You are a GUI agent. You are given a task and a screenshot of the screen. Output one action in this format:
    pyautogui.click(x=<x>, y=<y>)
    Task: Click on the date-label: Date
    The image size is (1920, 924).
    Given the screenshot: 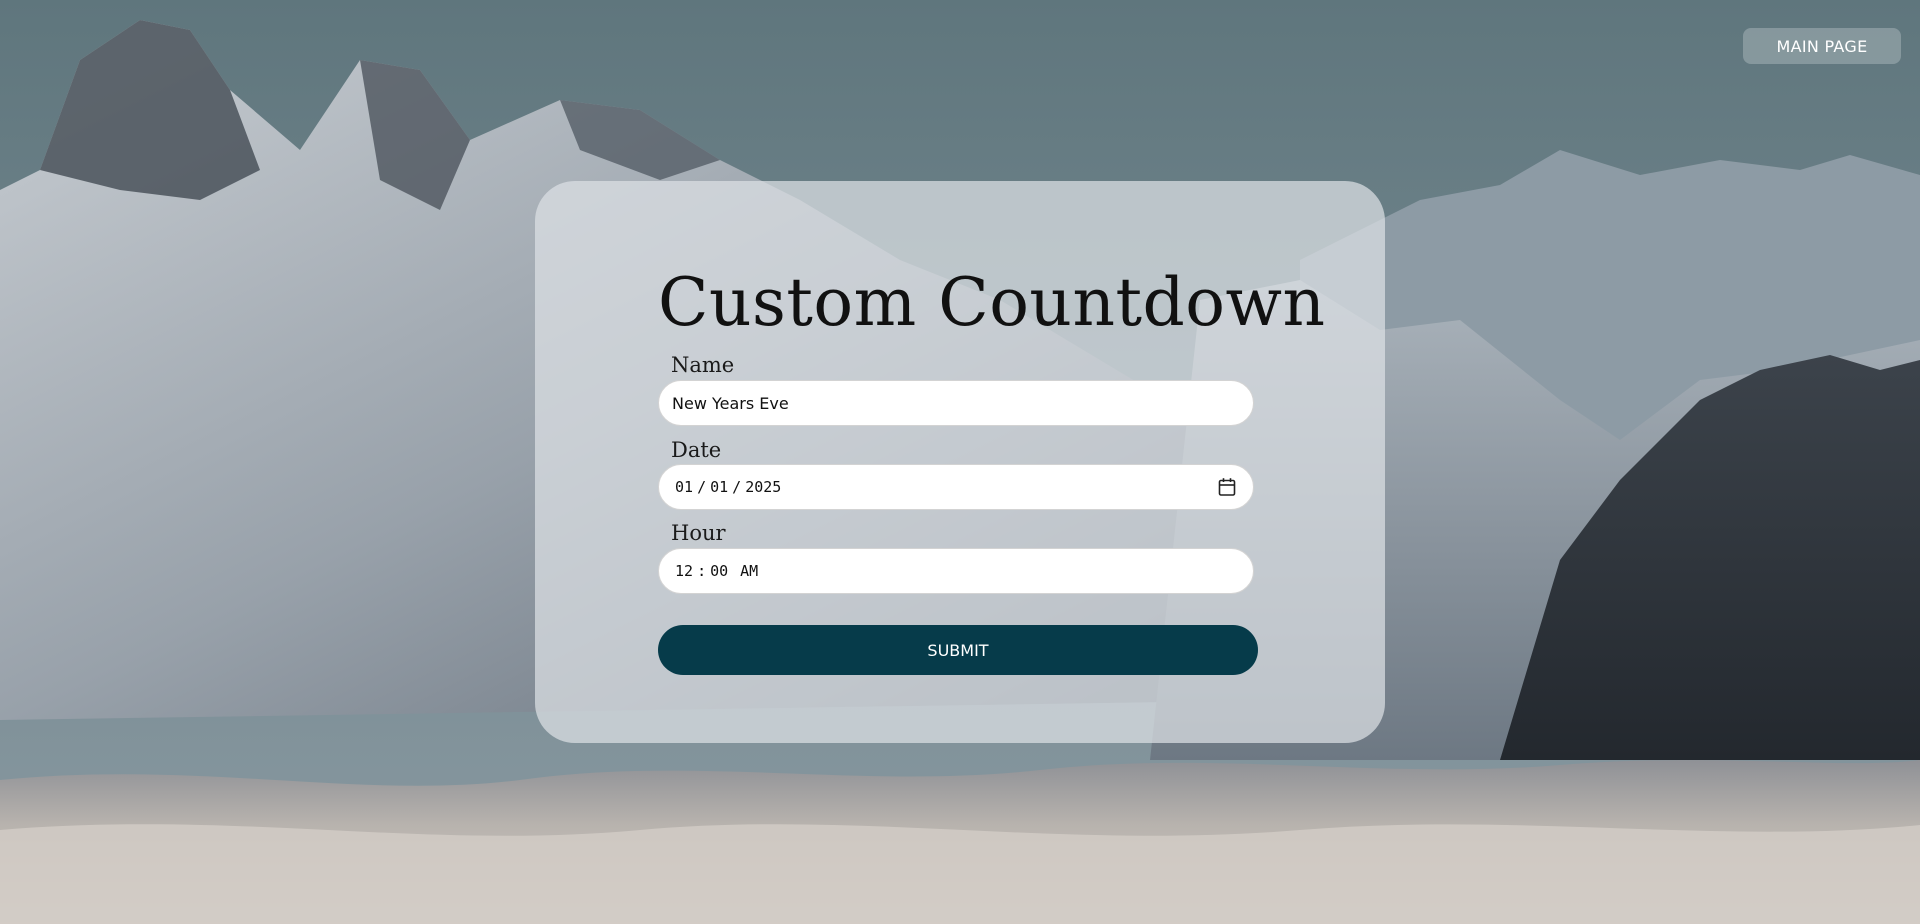 What is the action you would take?
    pyautogui.click(x=696, y=450)
    